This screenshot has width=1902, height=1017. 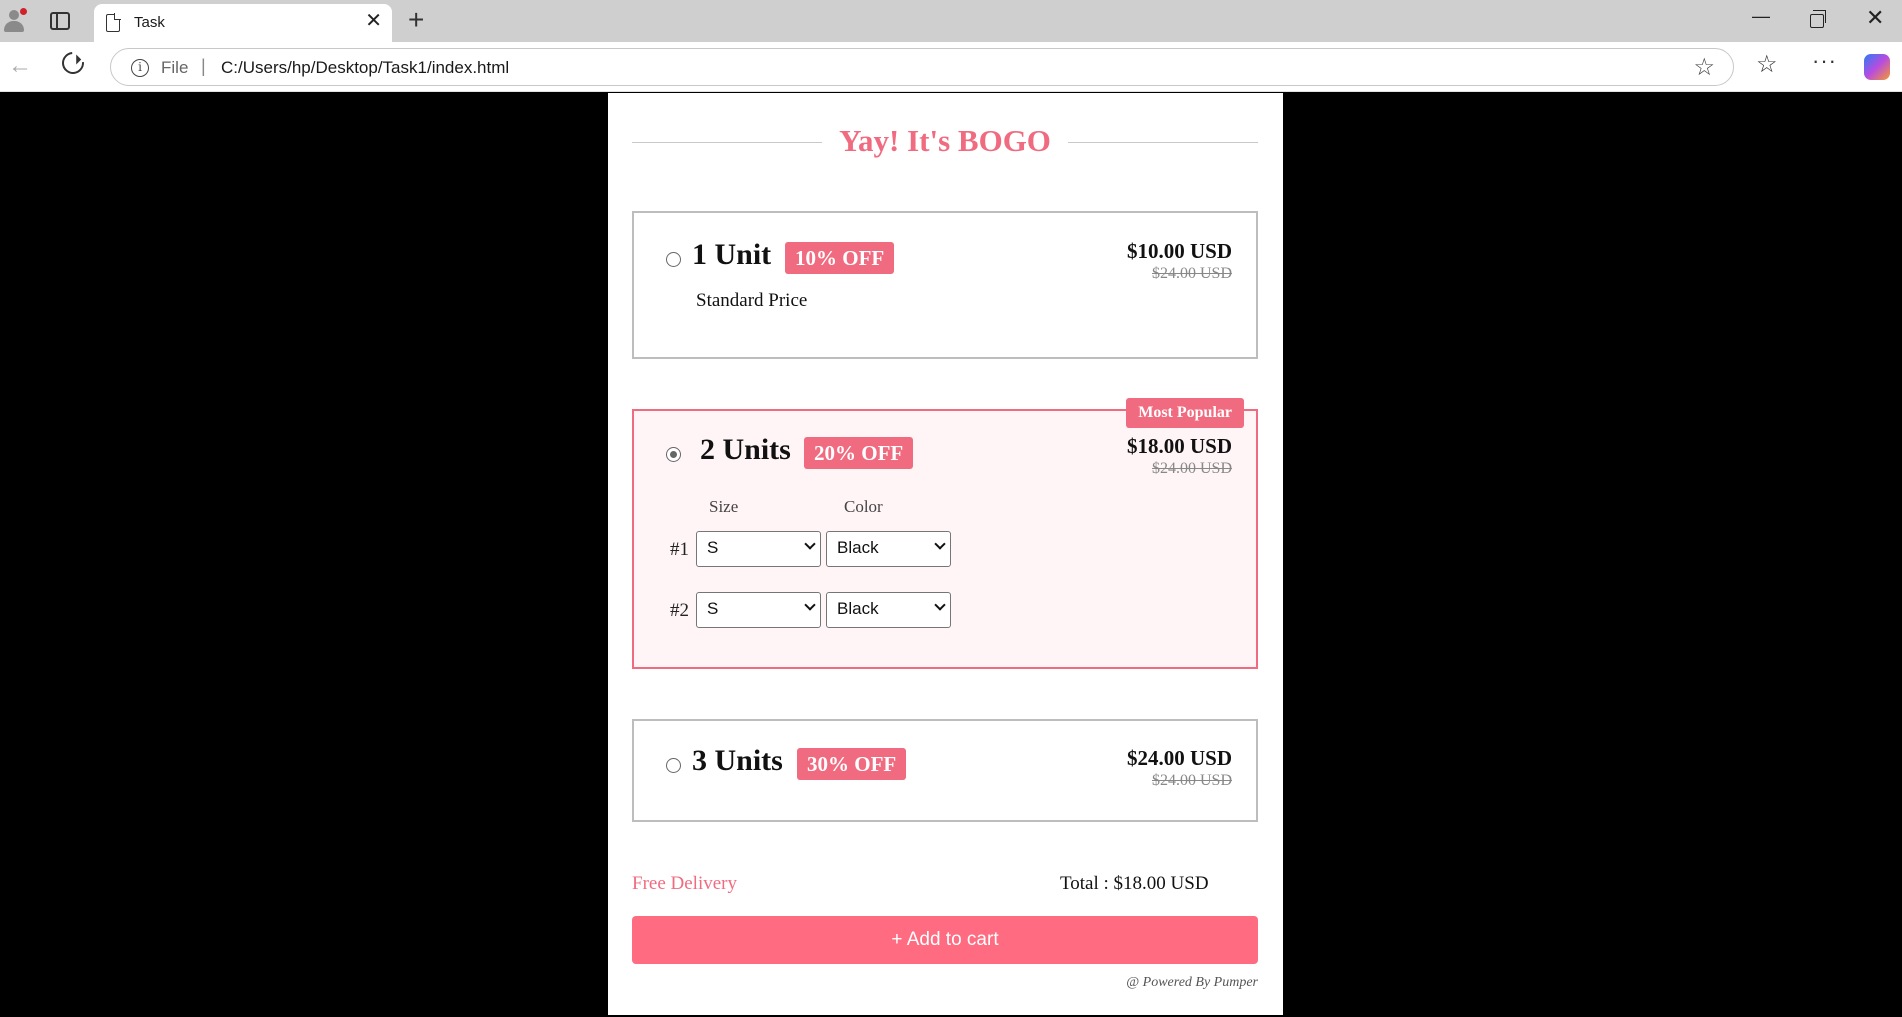 I want to click on offer-units: 1 Unit, so click(x=732, y=254).